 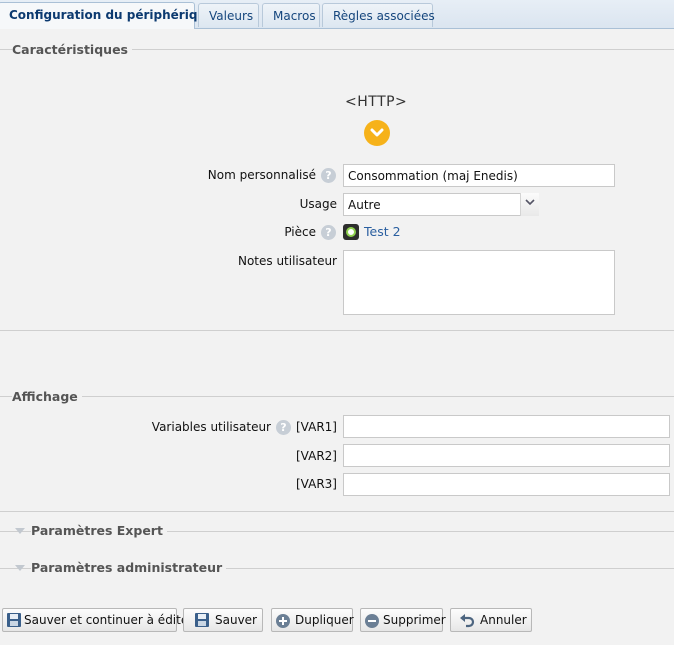 I want to click on var1-label: [VAR1], so click(x=316, y=427).